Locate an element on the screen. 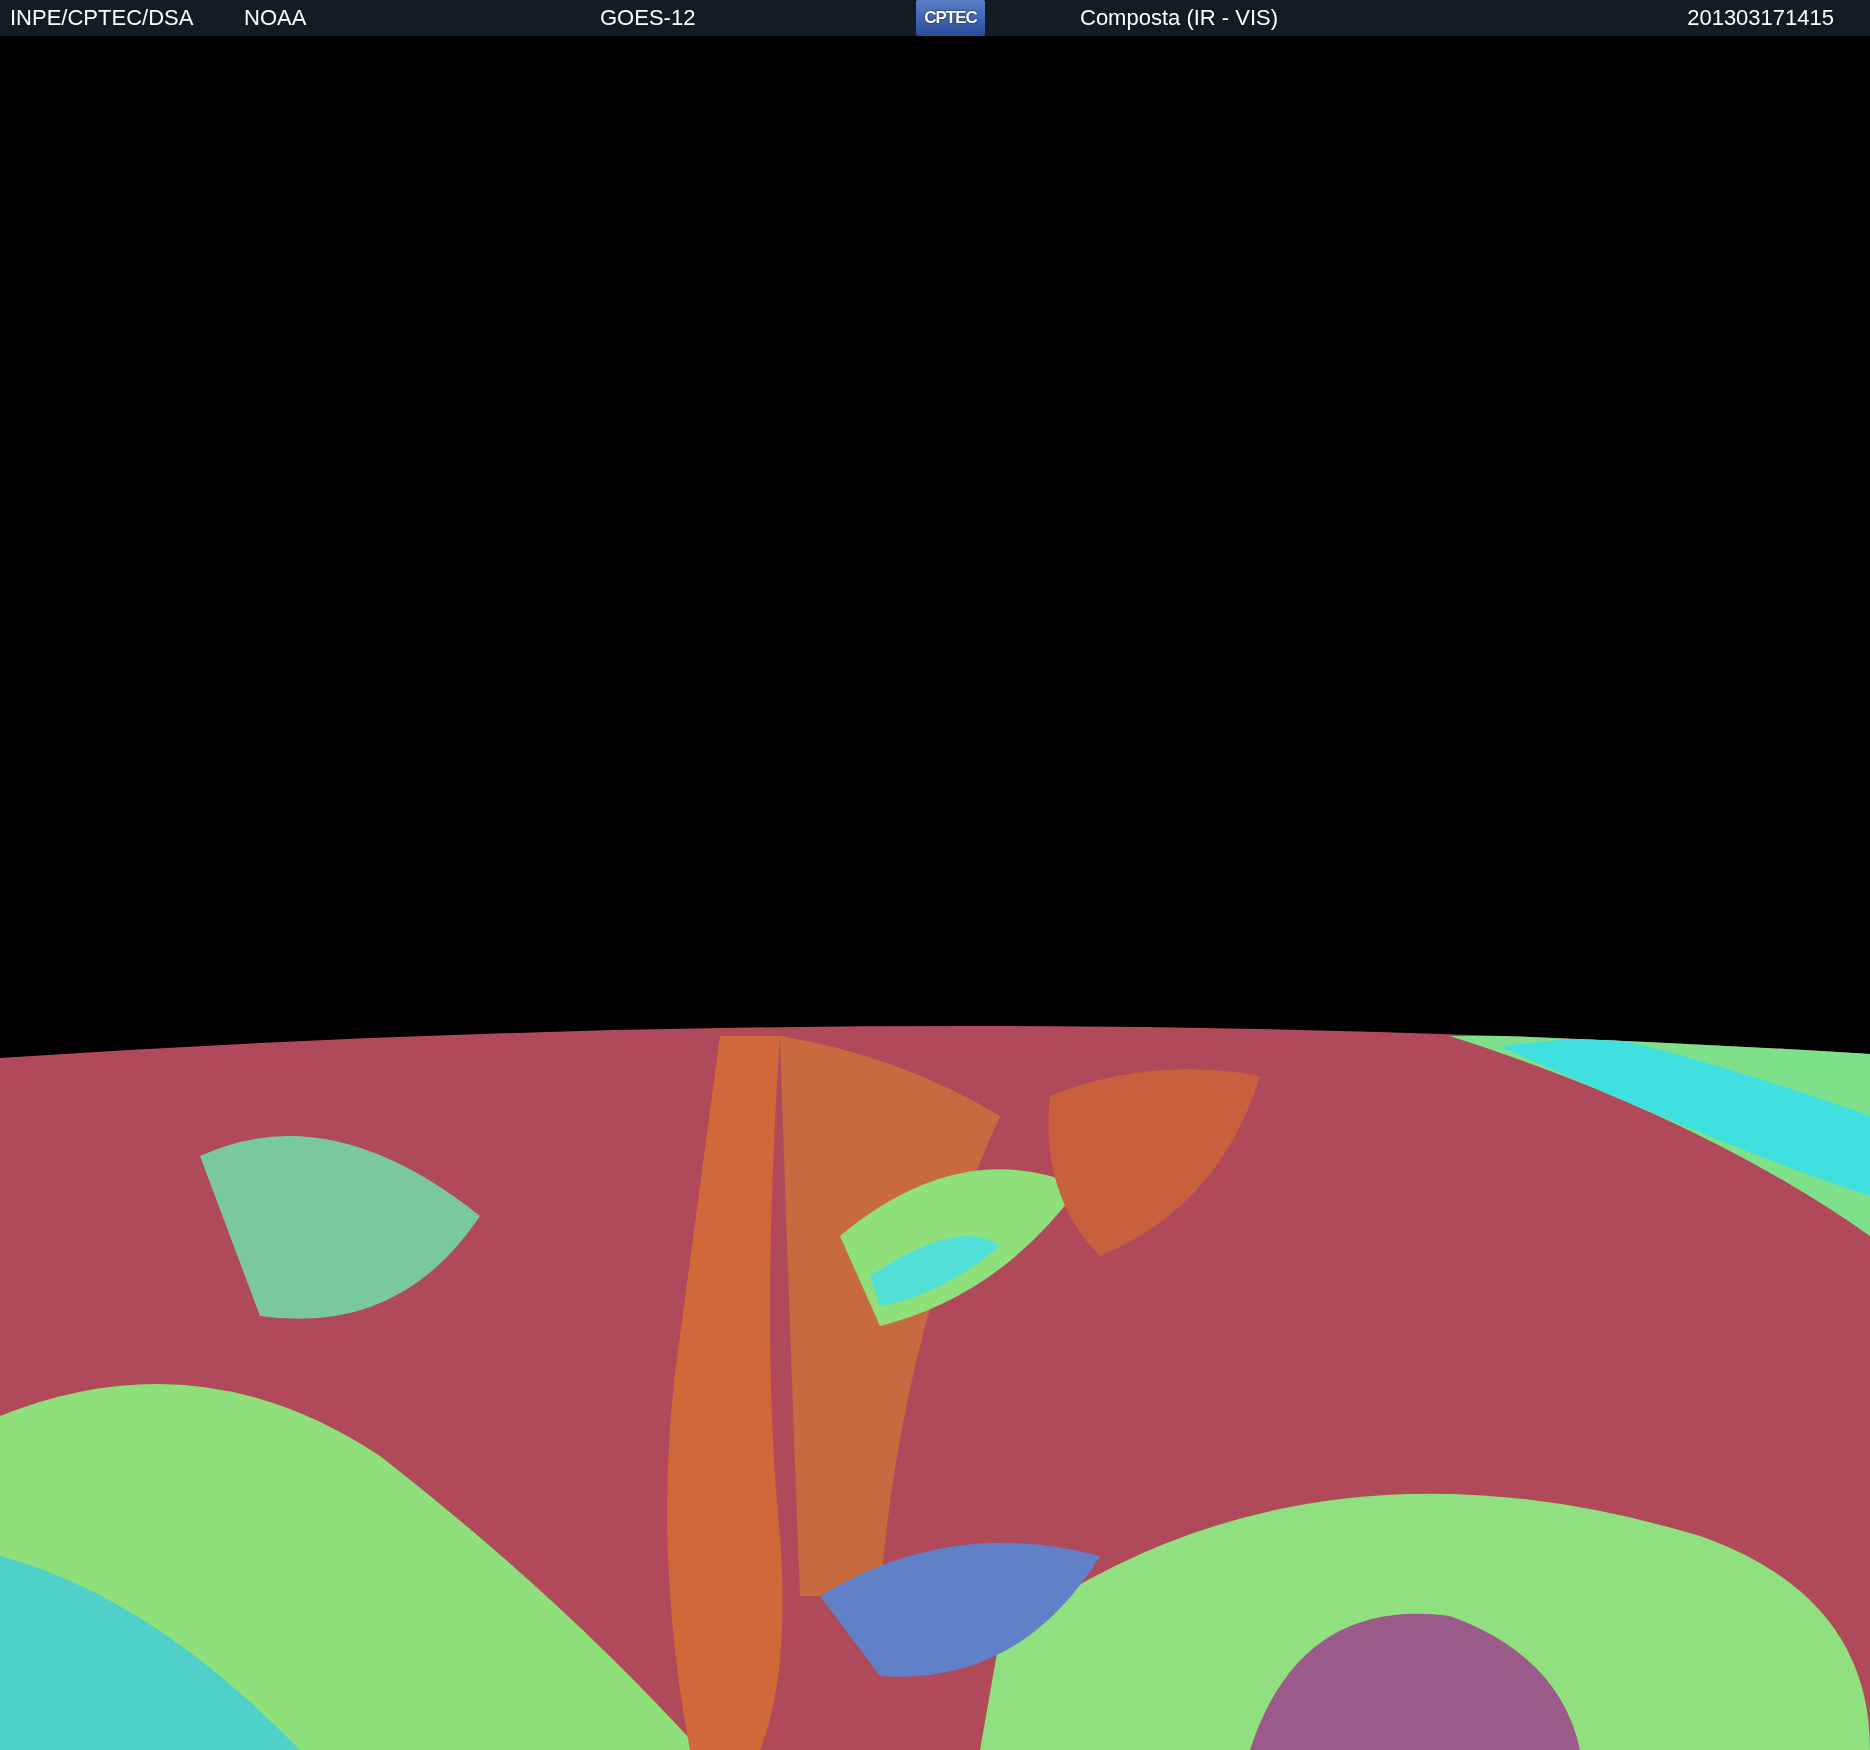 This screenshot has width=1870, height=1750. header-label: Composta (IR - VIS) is located at coordinates (1180, 18).